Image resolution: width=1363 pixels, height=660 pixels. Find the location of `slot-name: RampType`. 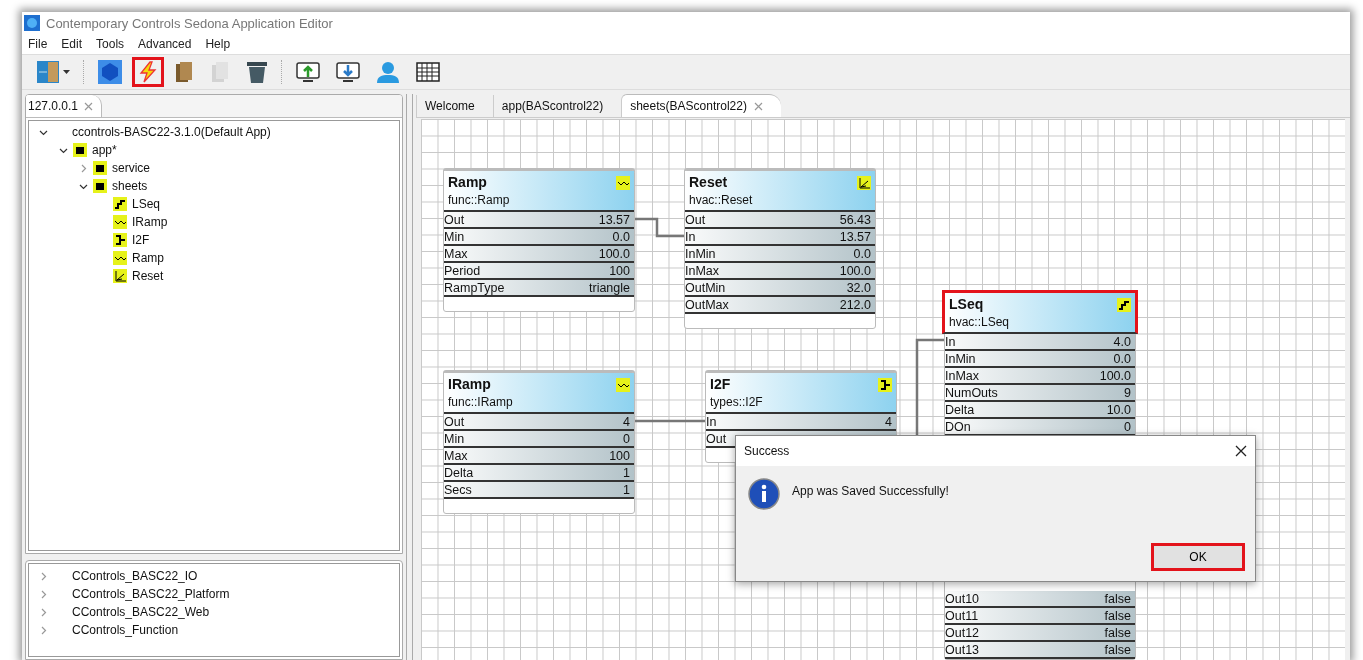

slot-name: RampType is located at coordinates (474, 287).